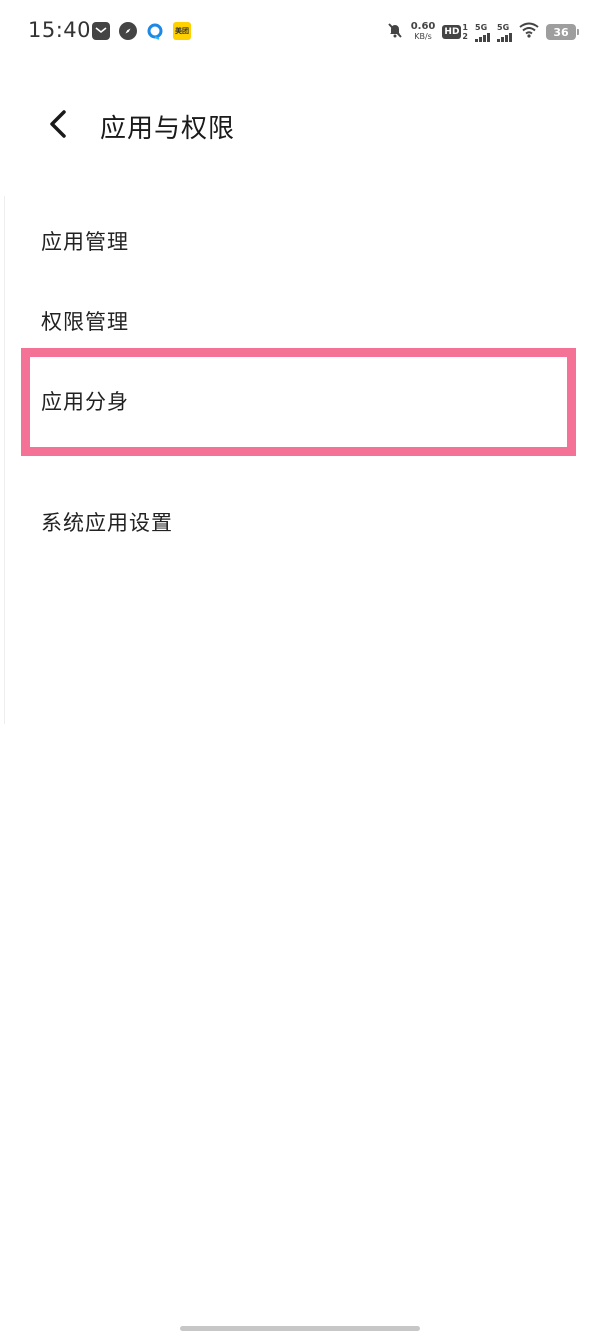  What do you see at coordinates (168, 129) in the screenshot?
I see `page-title: 应用与权限` at bounding box center [168, 129].